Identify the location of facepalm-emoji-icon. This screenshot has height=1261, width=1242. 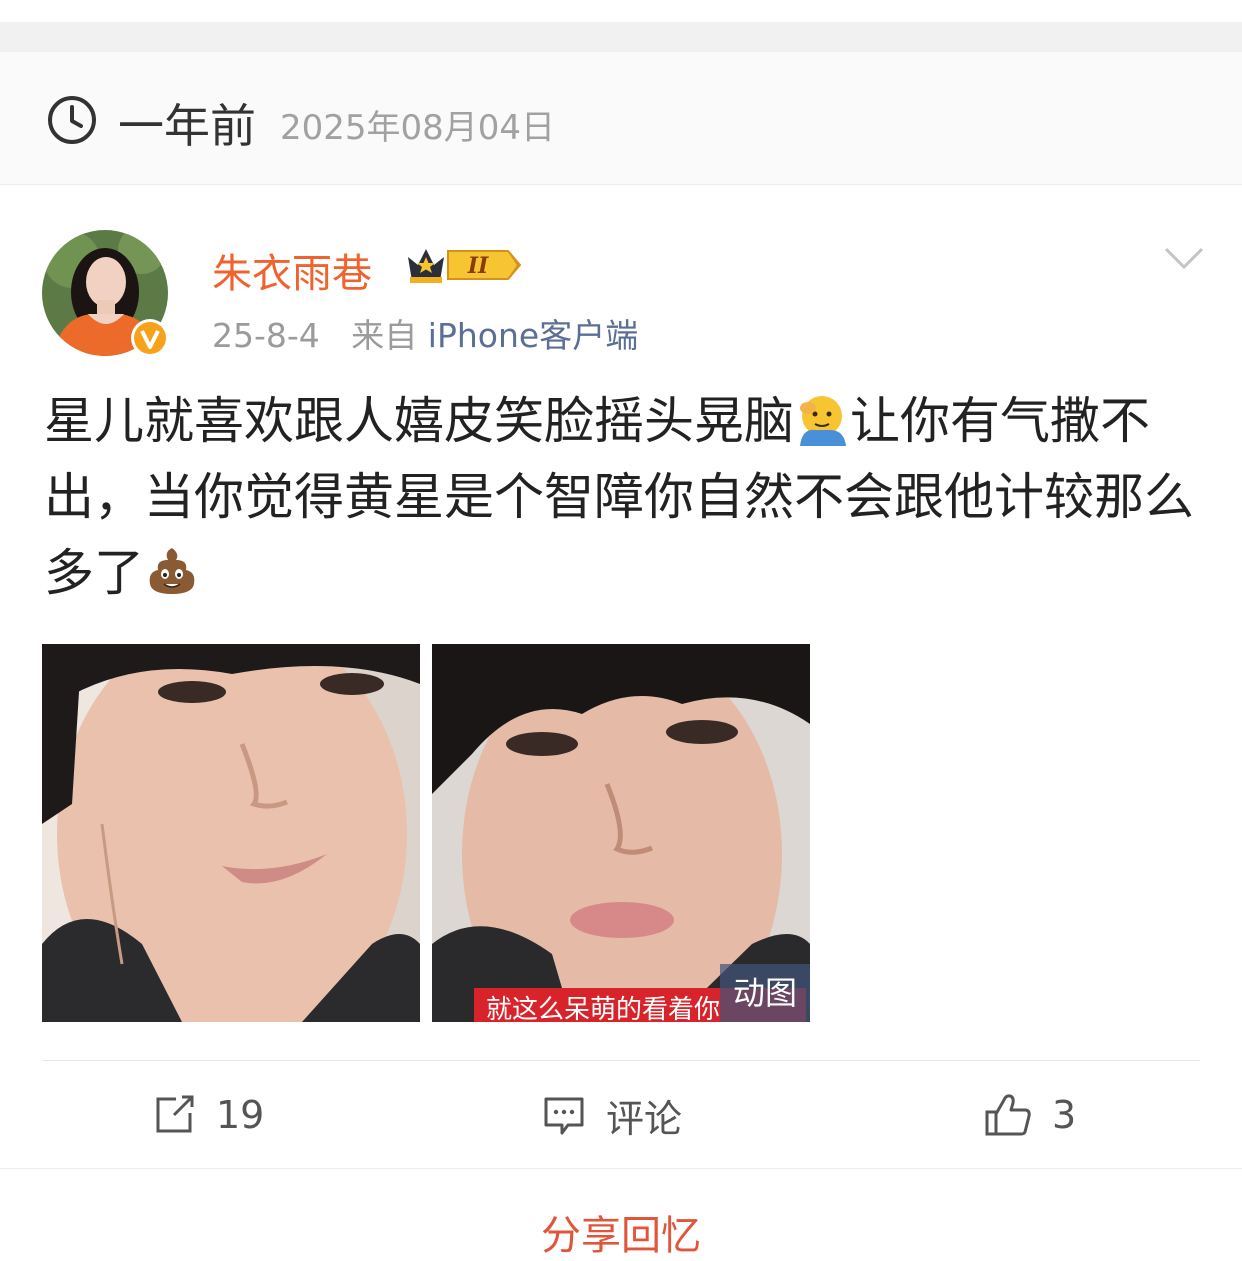
(823, 421).